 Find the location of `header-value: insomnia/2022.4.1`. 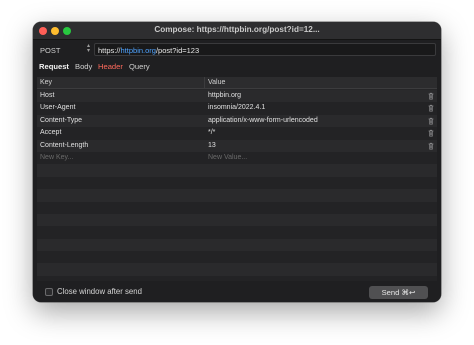

header-value: insomnia/2022.4.1 is located at coordinates (236, 107).